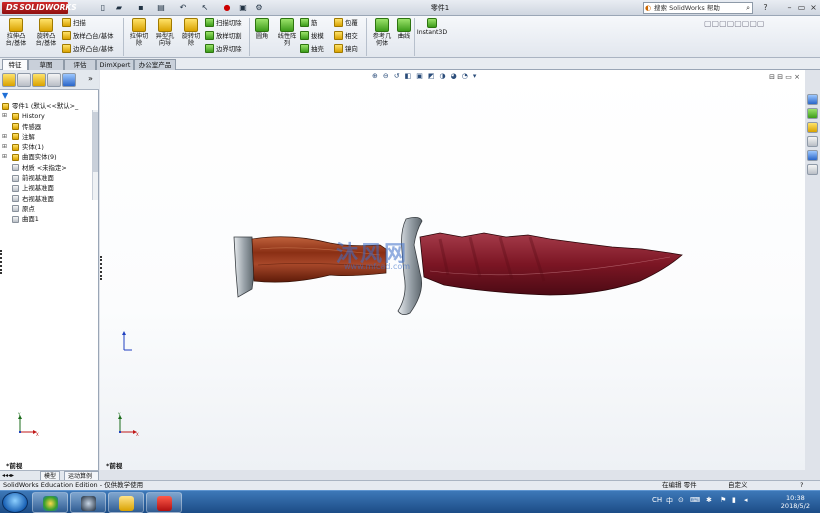  Describe the element at coordinates (46, 137) in the screenshot. I see `feature-tree-item: ⊞ 注解` at that location.